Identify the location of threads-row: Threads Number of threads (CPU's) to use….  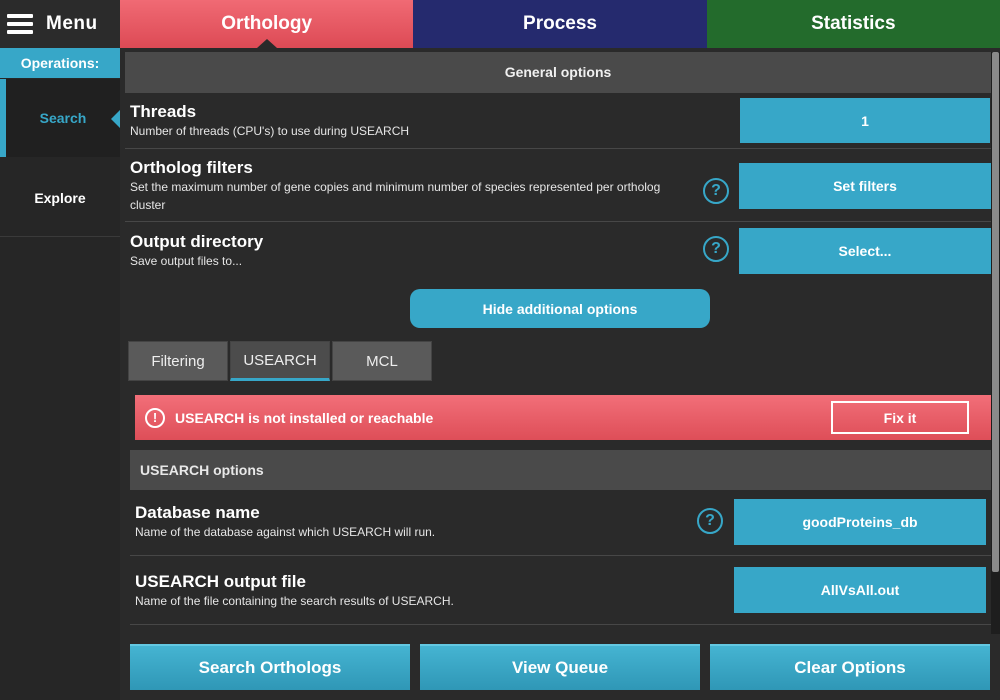
(558, 121).